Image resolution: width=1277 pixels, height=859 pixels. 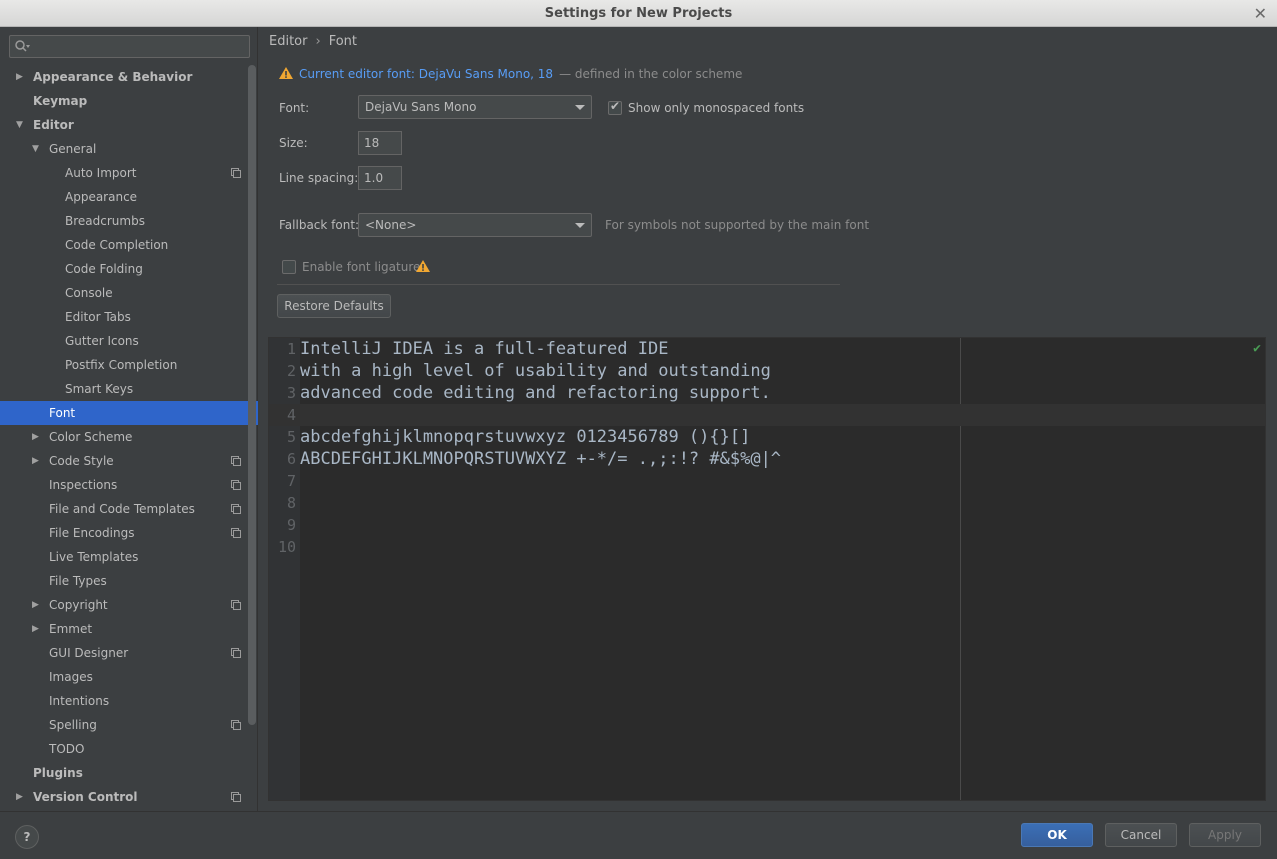 What do you see at coordinates (129, 629) in the screenshot?
I see `sidebar-item-emmet: ▶ Emmet` at bounding box center [129, 629].